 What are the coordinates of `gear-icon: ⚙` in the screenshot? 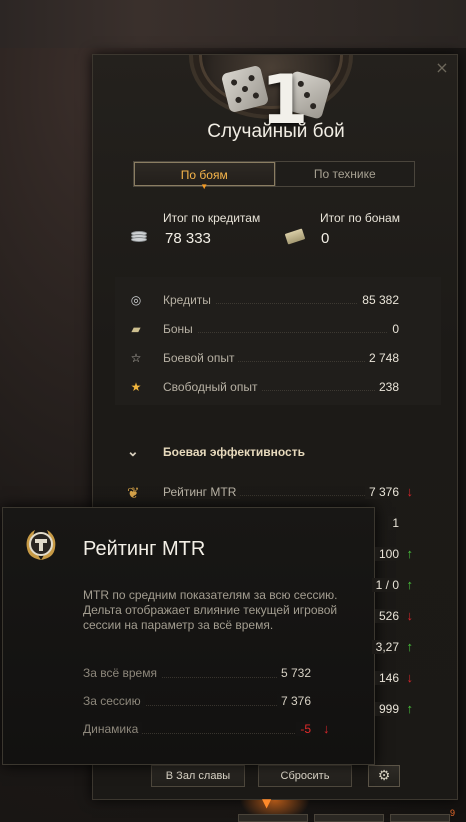 It's located at (384, 776).